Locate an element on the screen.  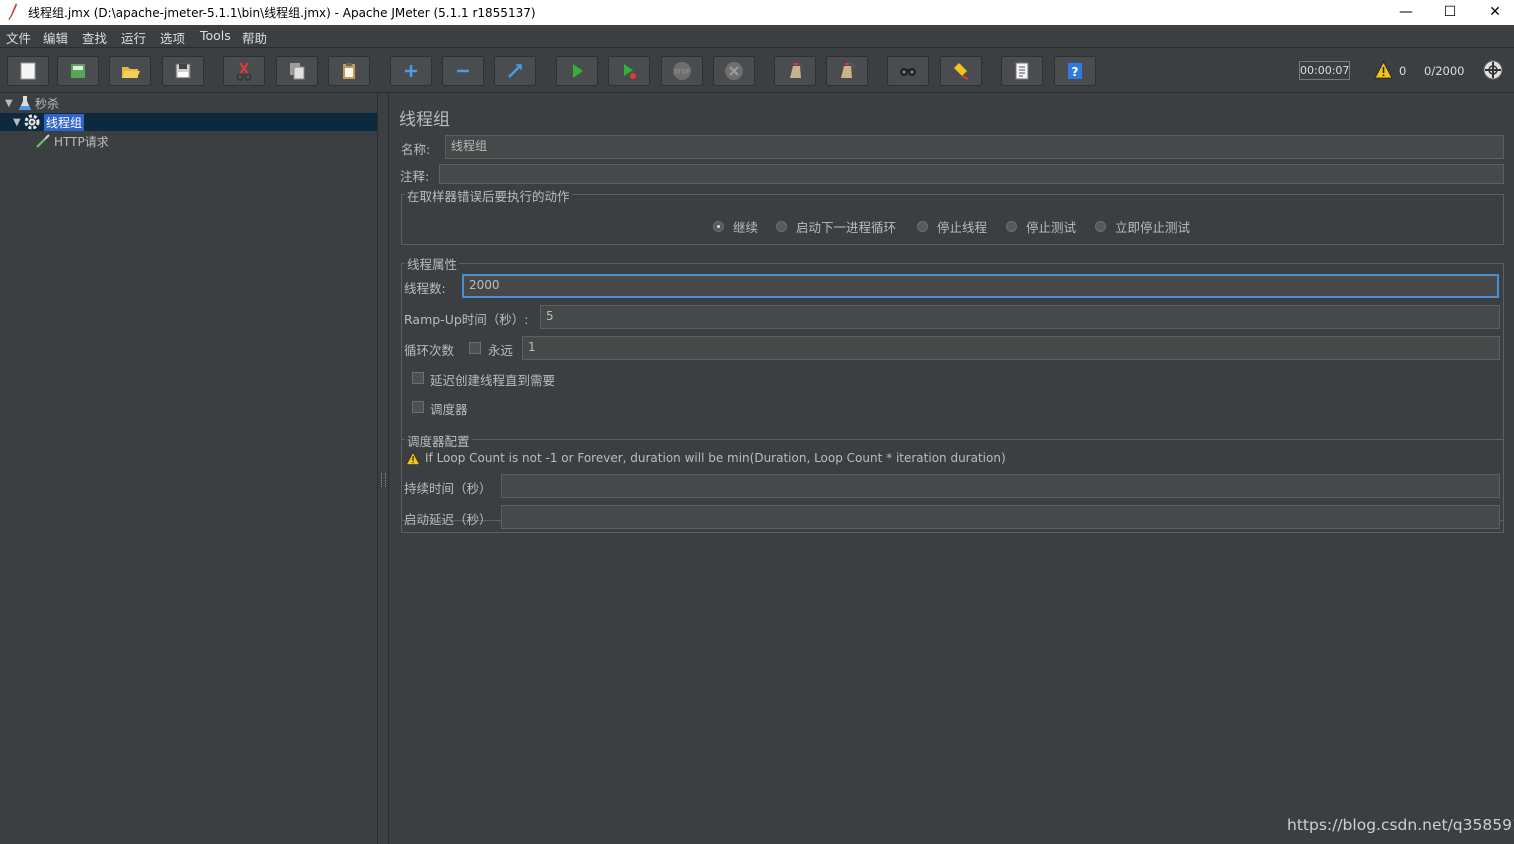
new-button is located at coordinates (28, 71).